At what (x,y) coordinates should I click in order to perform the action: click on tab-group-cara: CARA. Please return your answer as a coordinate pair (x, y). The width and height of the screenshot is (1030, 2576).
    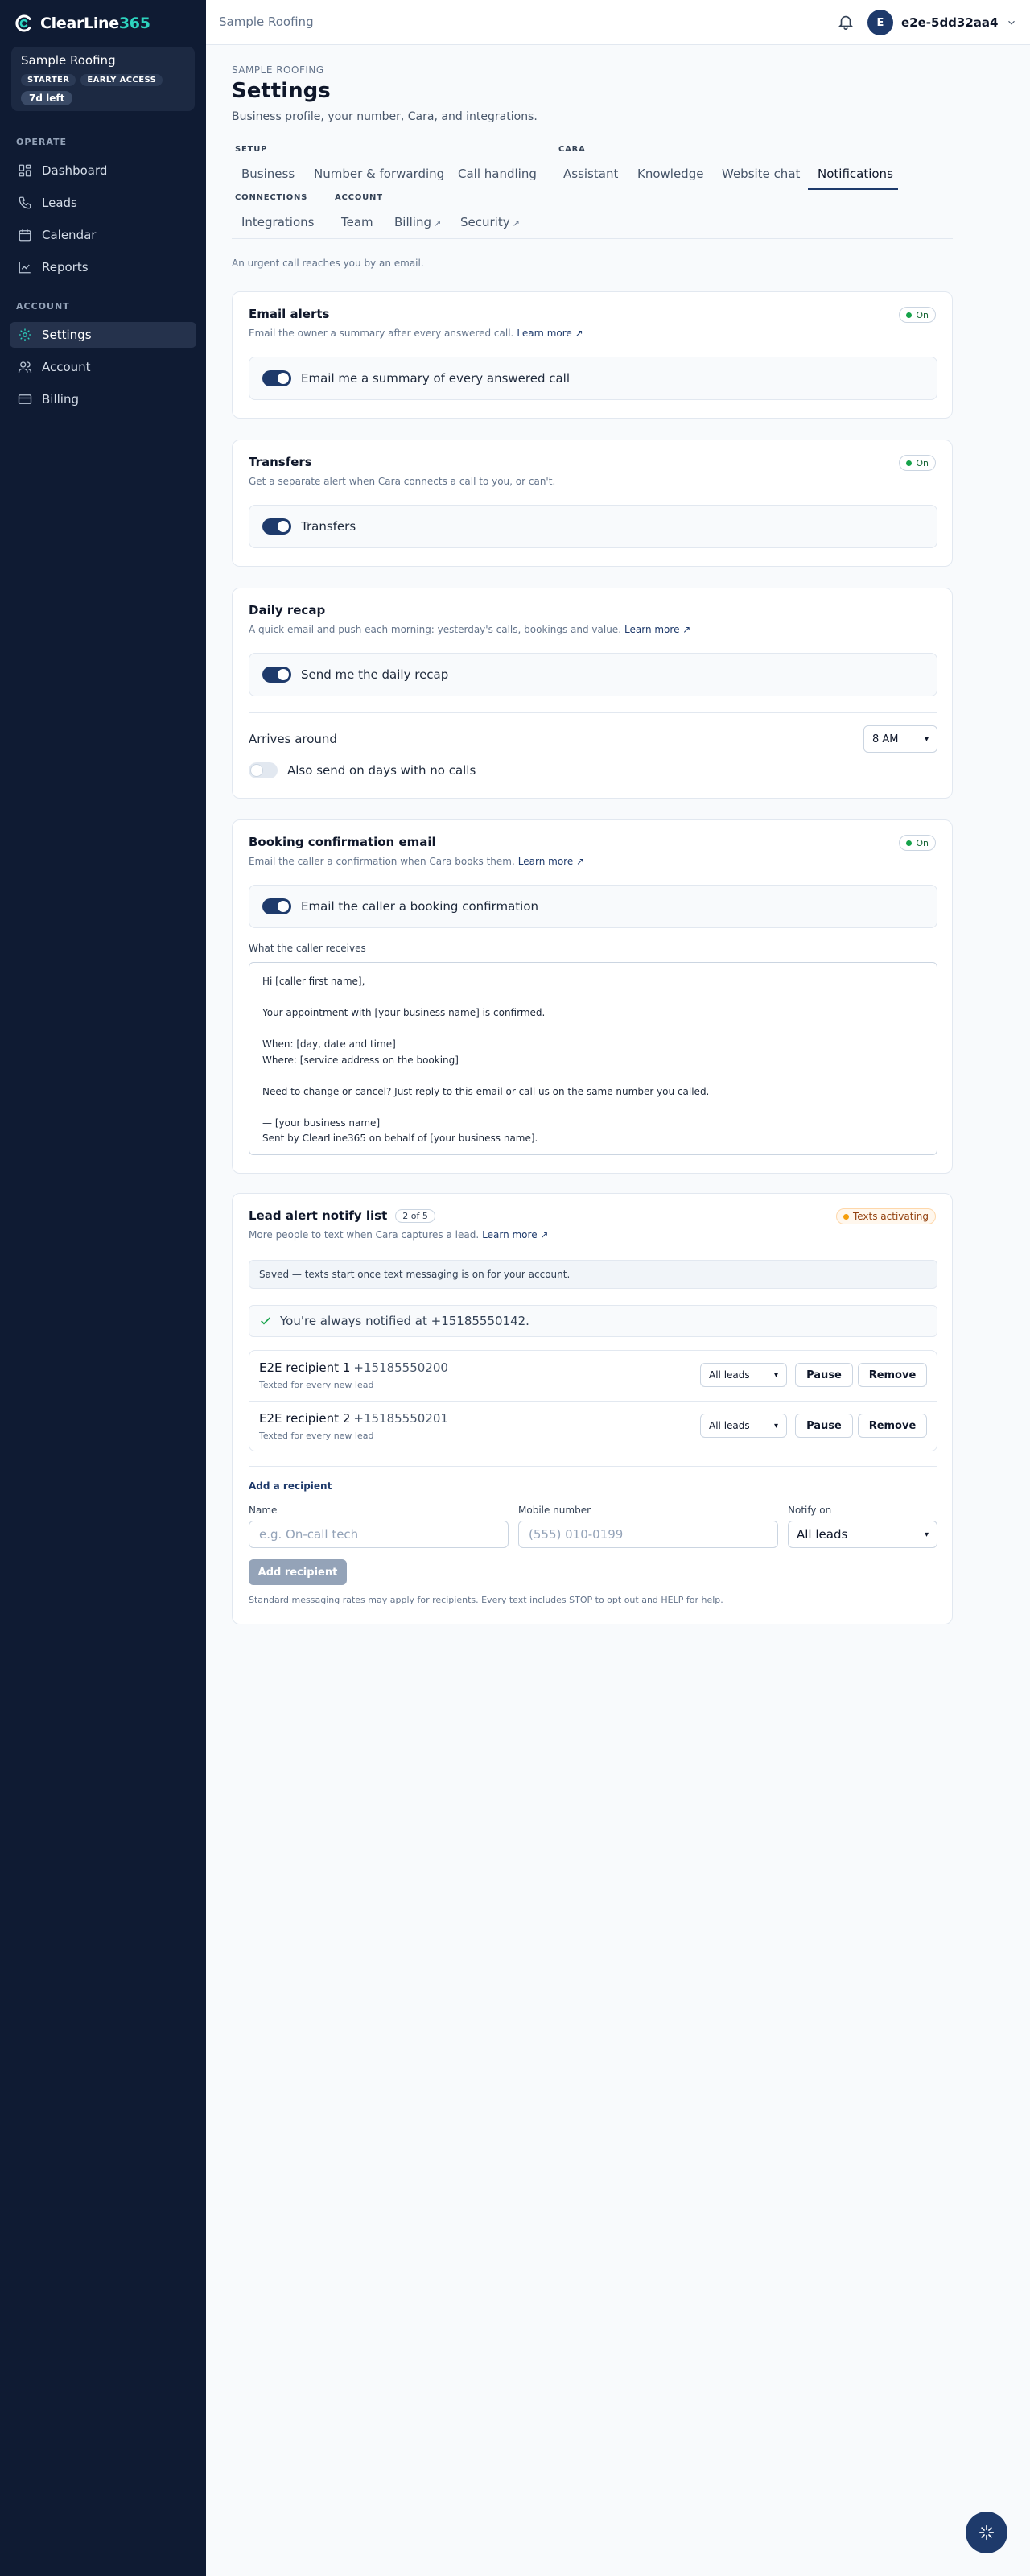
    Looking at the image, I should click on (572, 149).